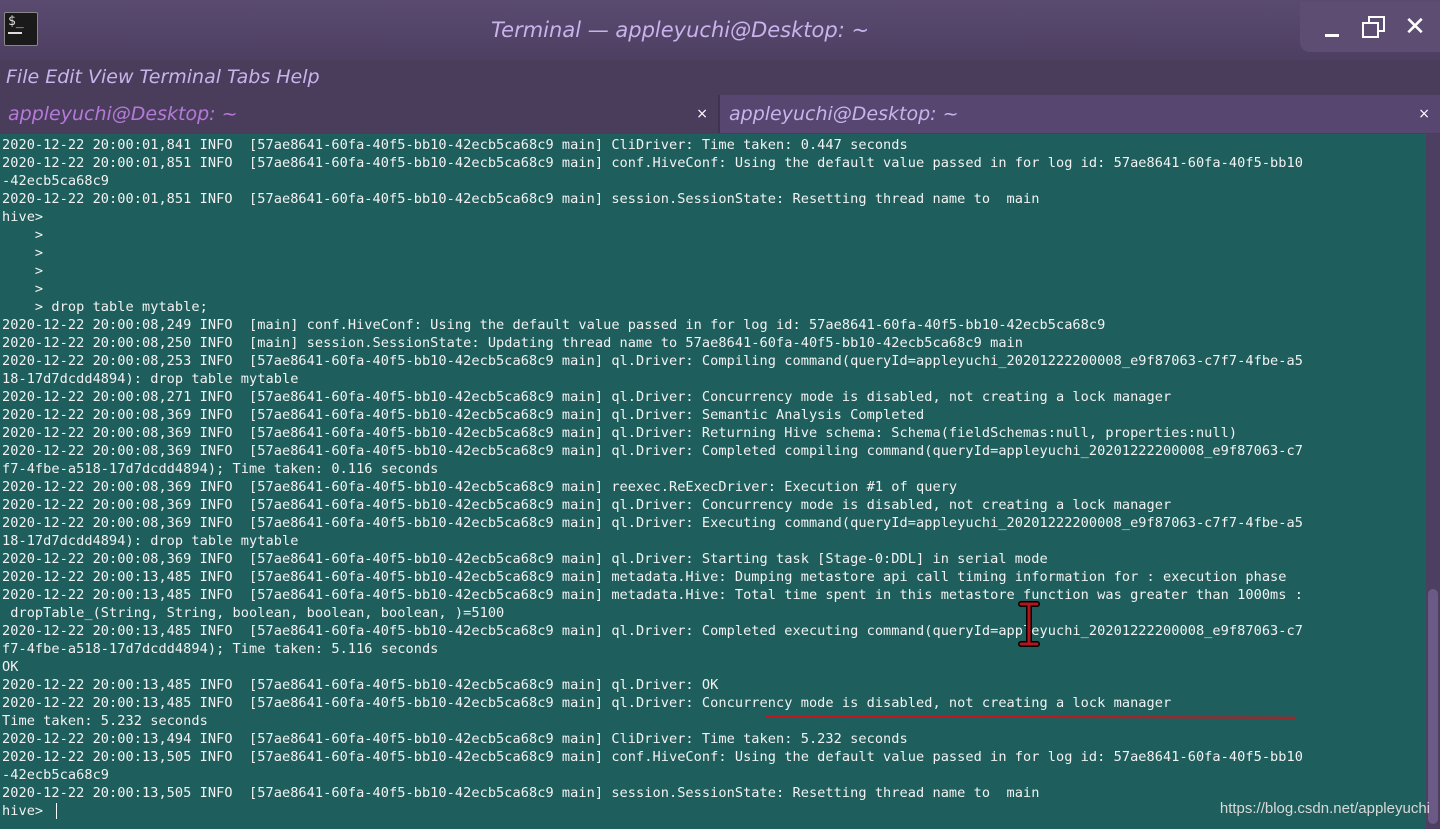  I want to click on watermark: https://blog.csdn.net/appleyuchi, so click(1324, 808).